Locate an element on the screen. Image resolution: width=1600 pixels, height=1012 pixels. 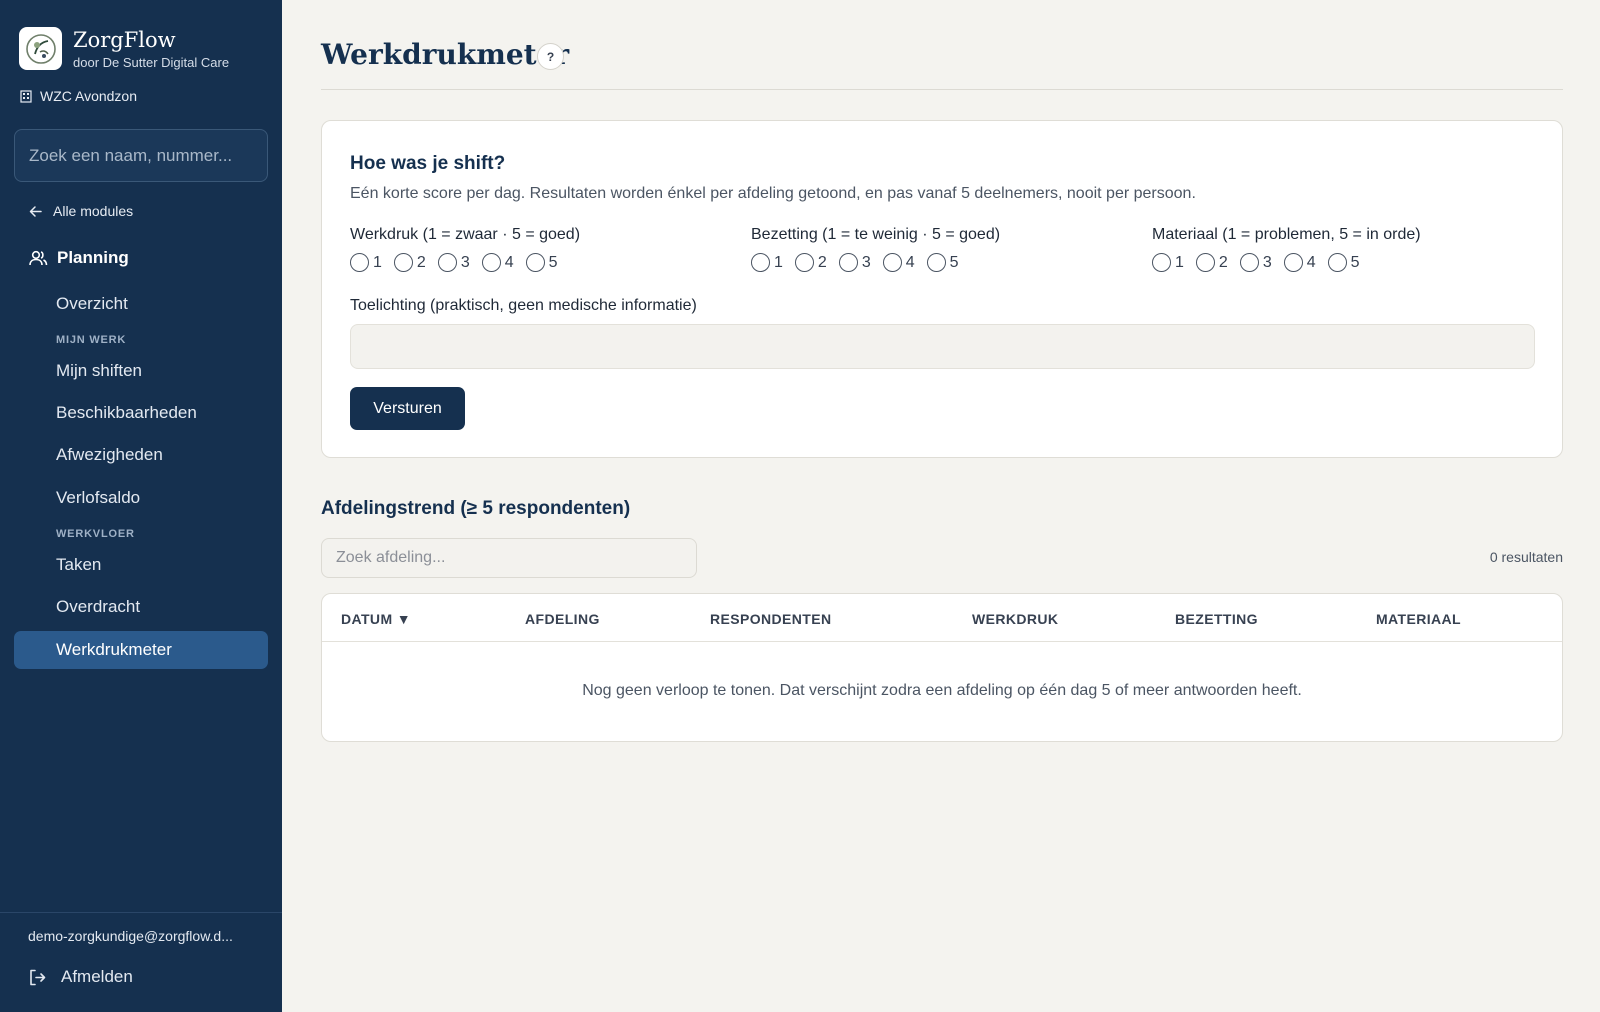
planning-label: Planning is located at coordinates (93, 257).